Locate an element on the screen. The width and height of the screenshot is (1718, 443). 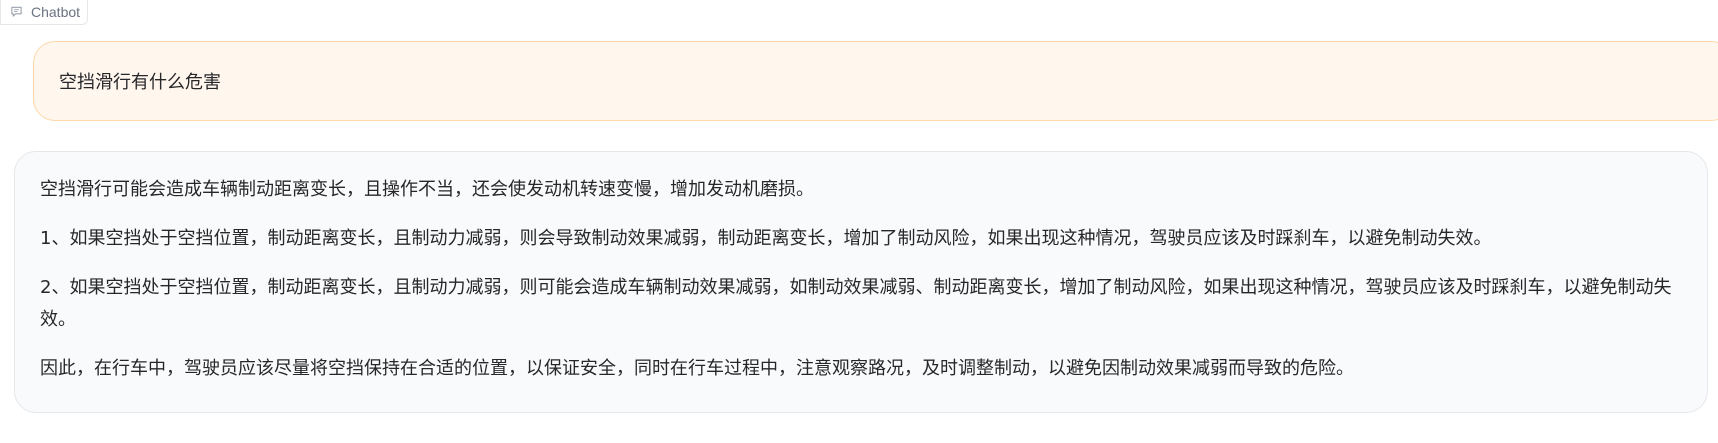
user-message-text: 空挡滑行有什么危害 is located at coordinates (140, 82).